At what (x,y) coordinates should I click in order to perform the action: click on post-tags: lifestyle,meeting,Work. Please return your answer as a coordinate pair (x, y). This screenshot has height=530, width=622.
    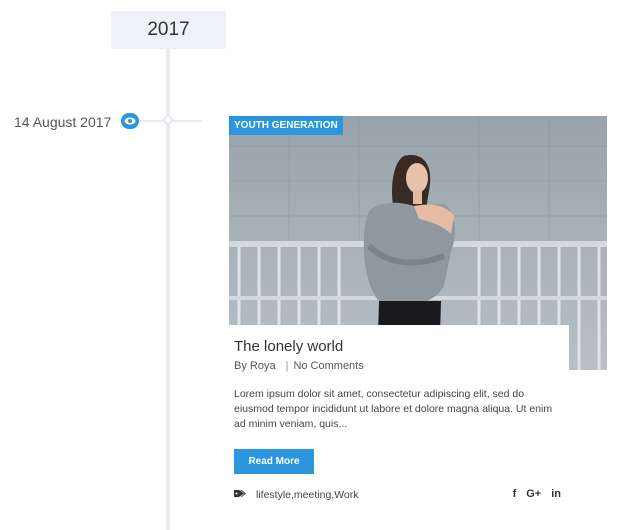
    Looking at the image, I should click on (296, 495).